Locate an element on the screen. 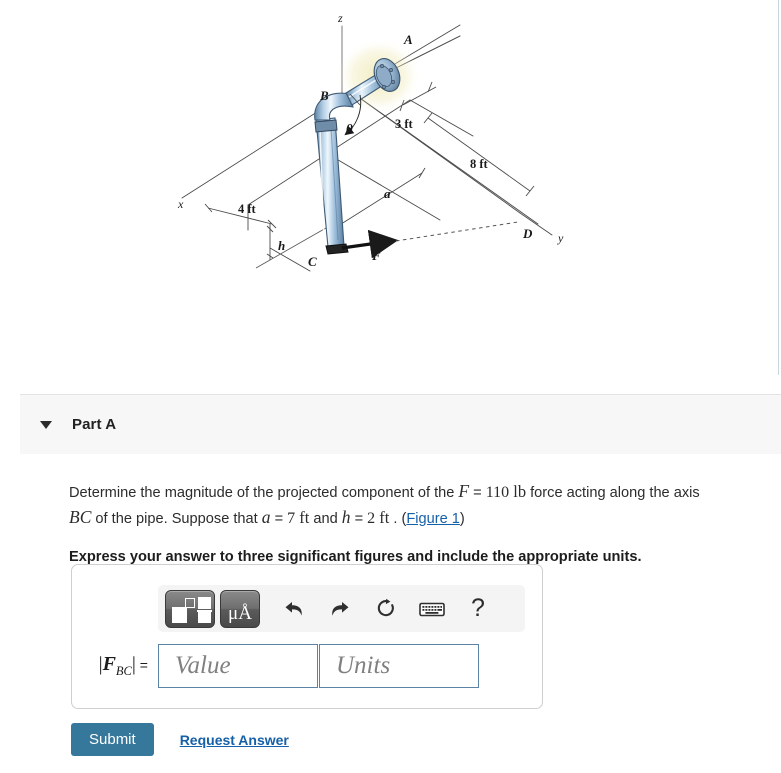  undo-icon is located at coordinates (294, 609).